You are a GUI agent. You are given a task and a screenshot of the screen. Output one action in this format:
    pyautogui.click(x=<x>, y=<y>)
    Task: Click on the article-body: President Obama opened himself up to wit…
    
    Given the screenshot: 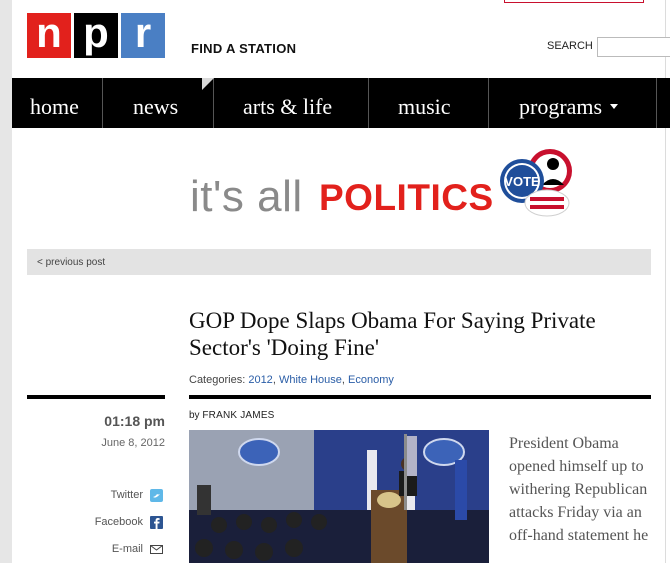 What is the action you would take?
    pyautogui.click(x=579, y=489)
    